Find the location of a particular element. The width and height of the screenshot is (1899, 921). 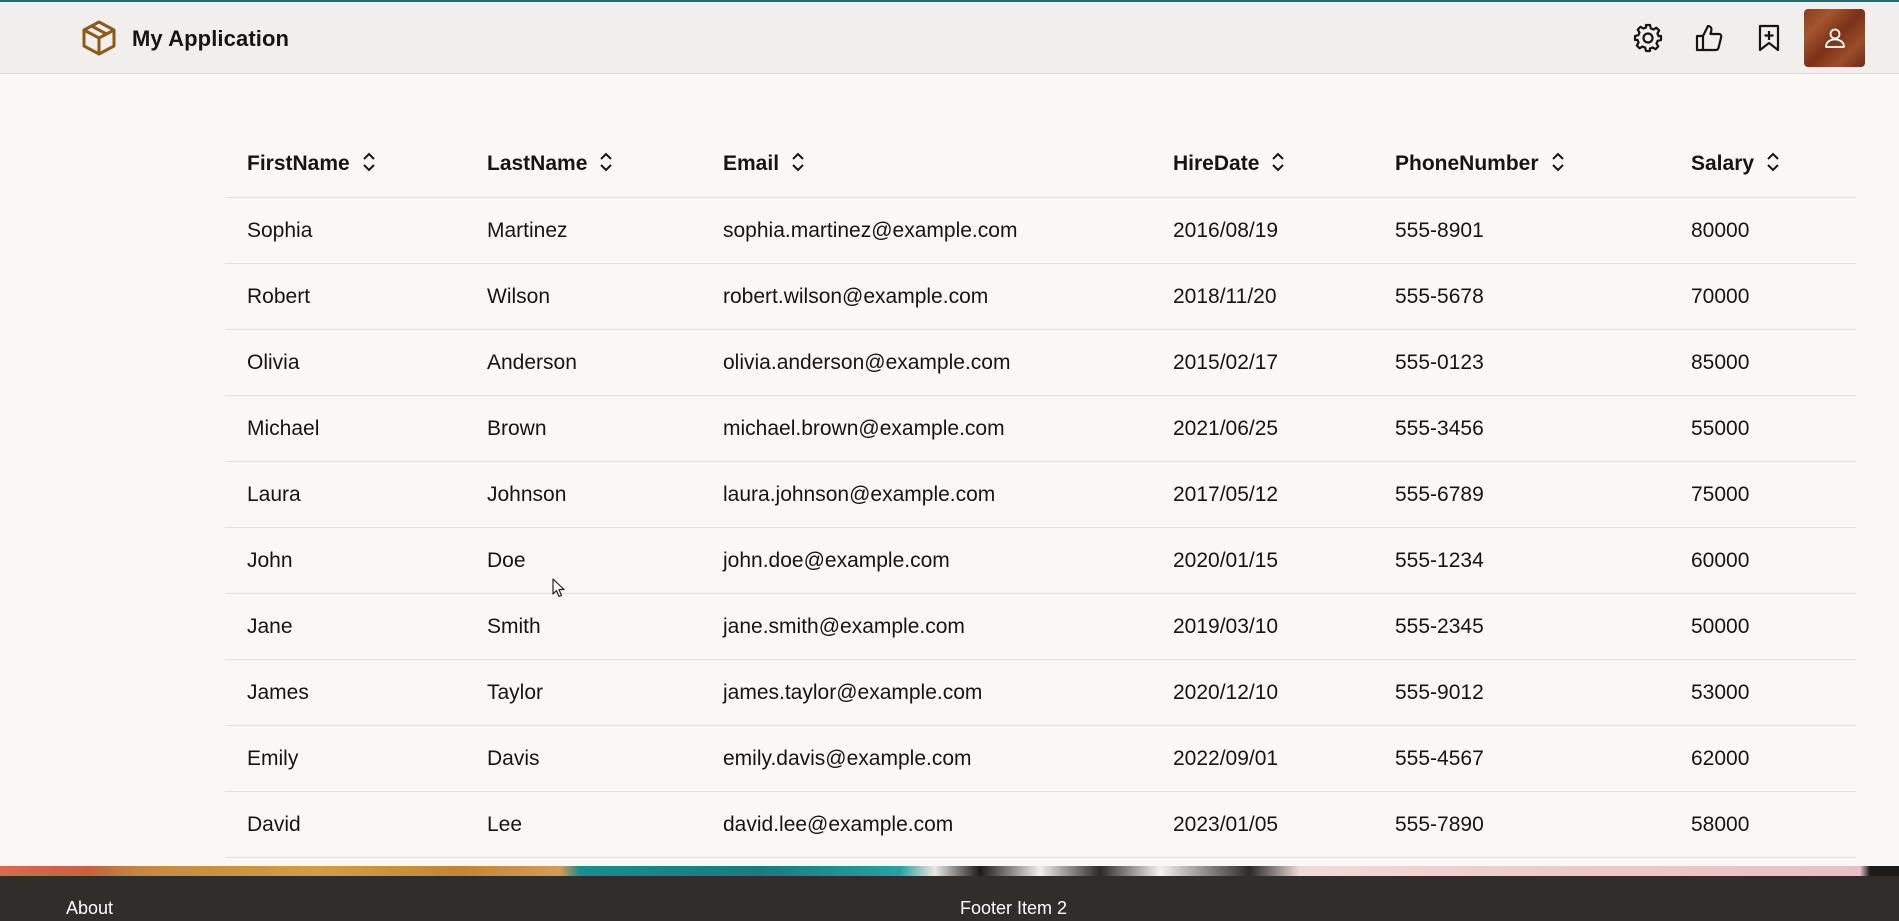

cell-hiredate: 2020/12/10 is located at coordinates (1262, 692).